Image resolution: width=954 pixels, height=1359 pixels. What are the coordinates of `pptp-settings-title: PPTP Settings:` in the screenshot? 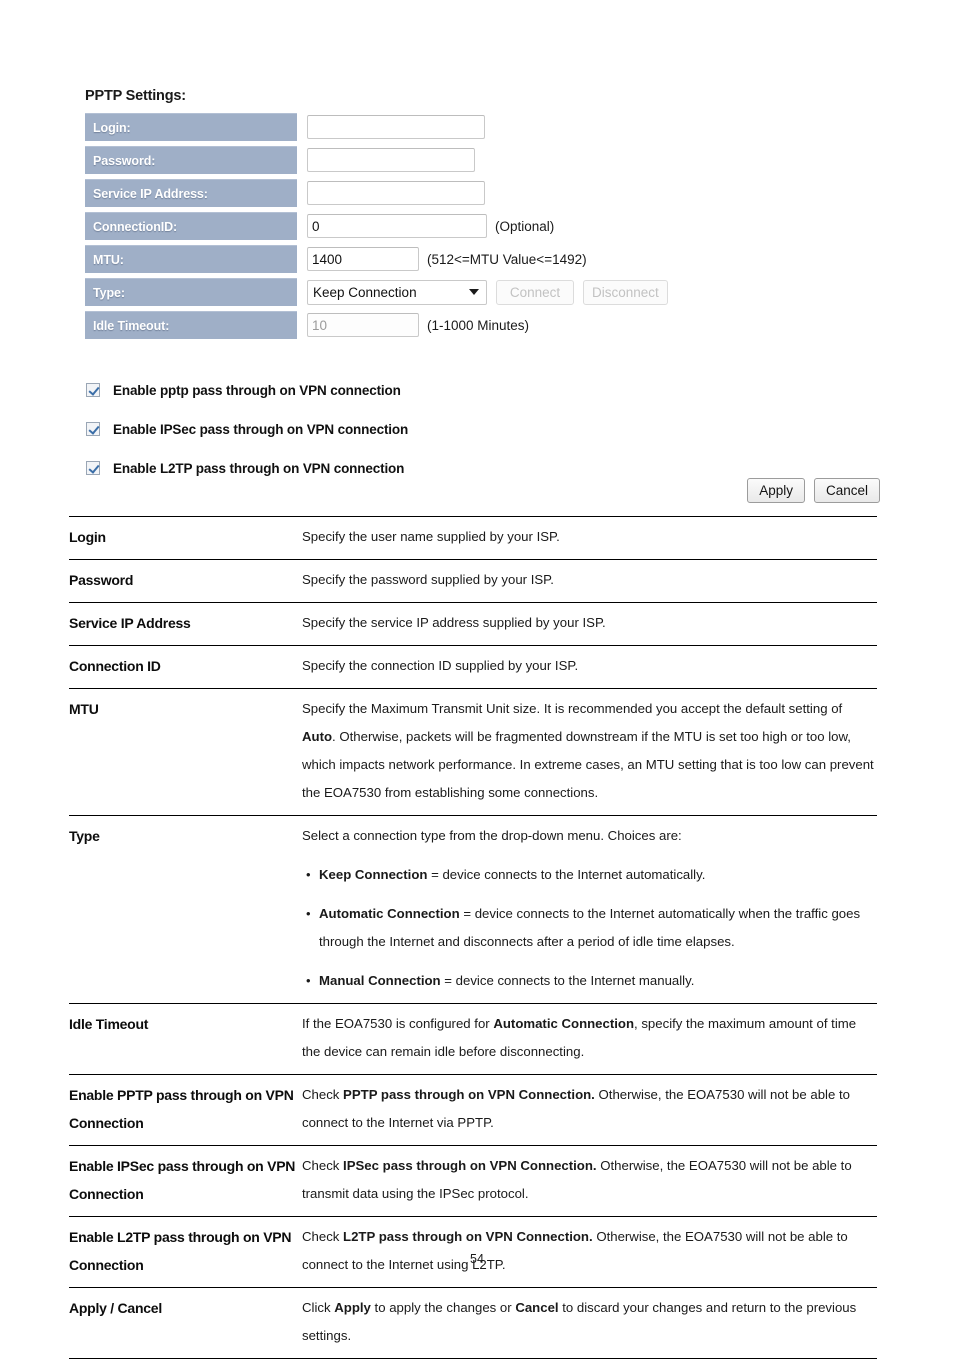 It's located at (135, 96).